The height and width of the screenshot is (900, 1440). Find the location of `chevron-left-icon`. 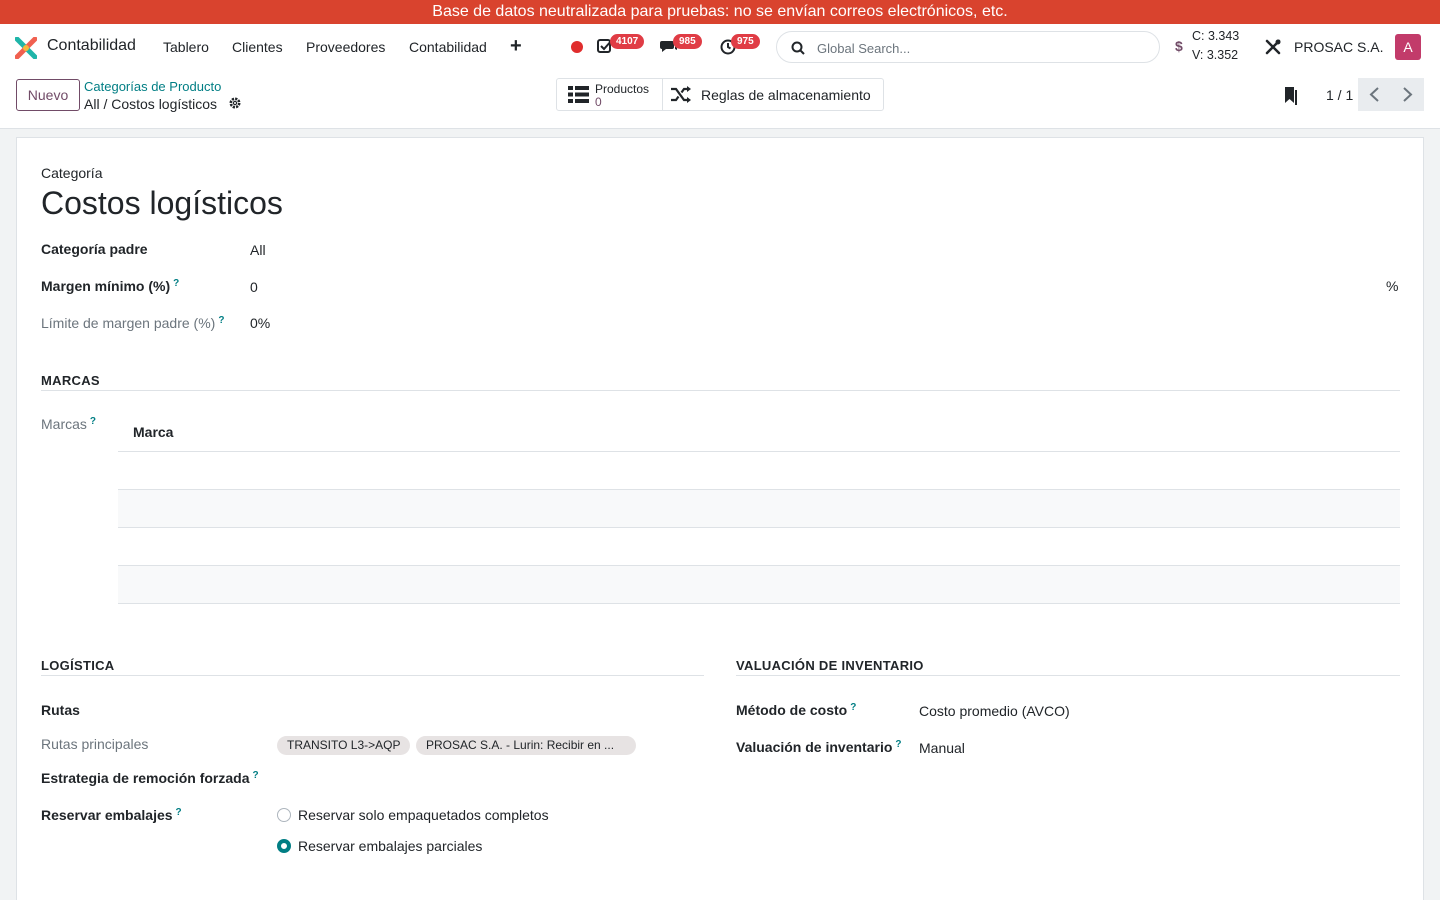

chevron-left-icon is located at coordinates (1374, 94).